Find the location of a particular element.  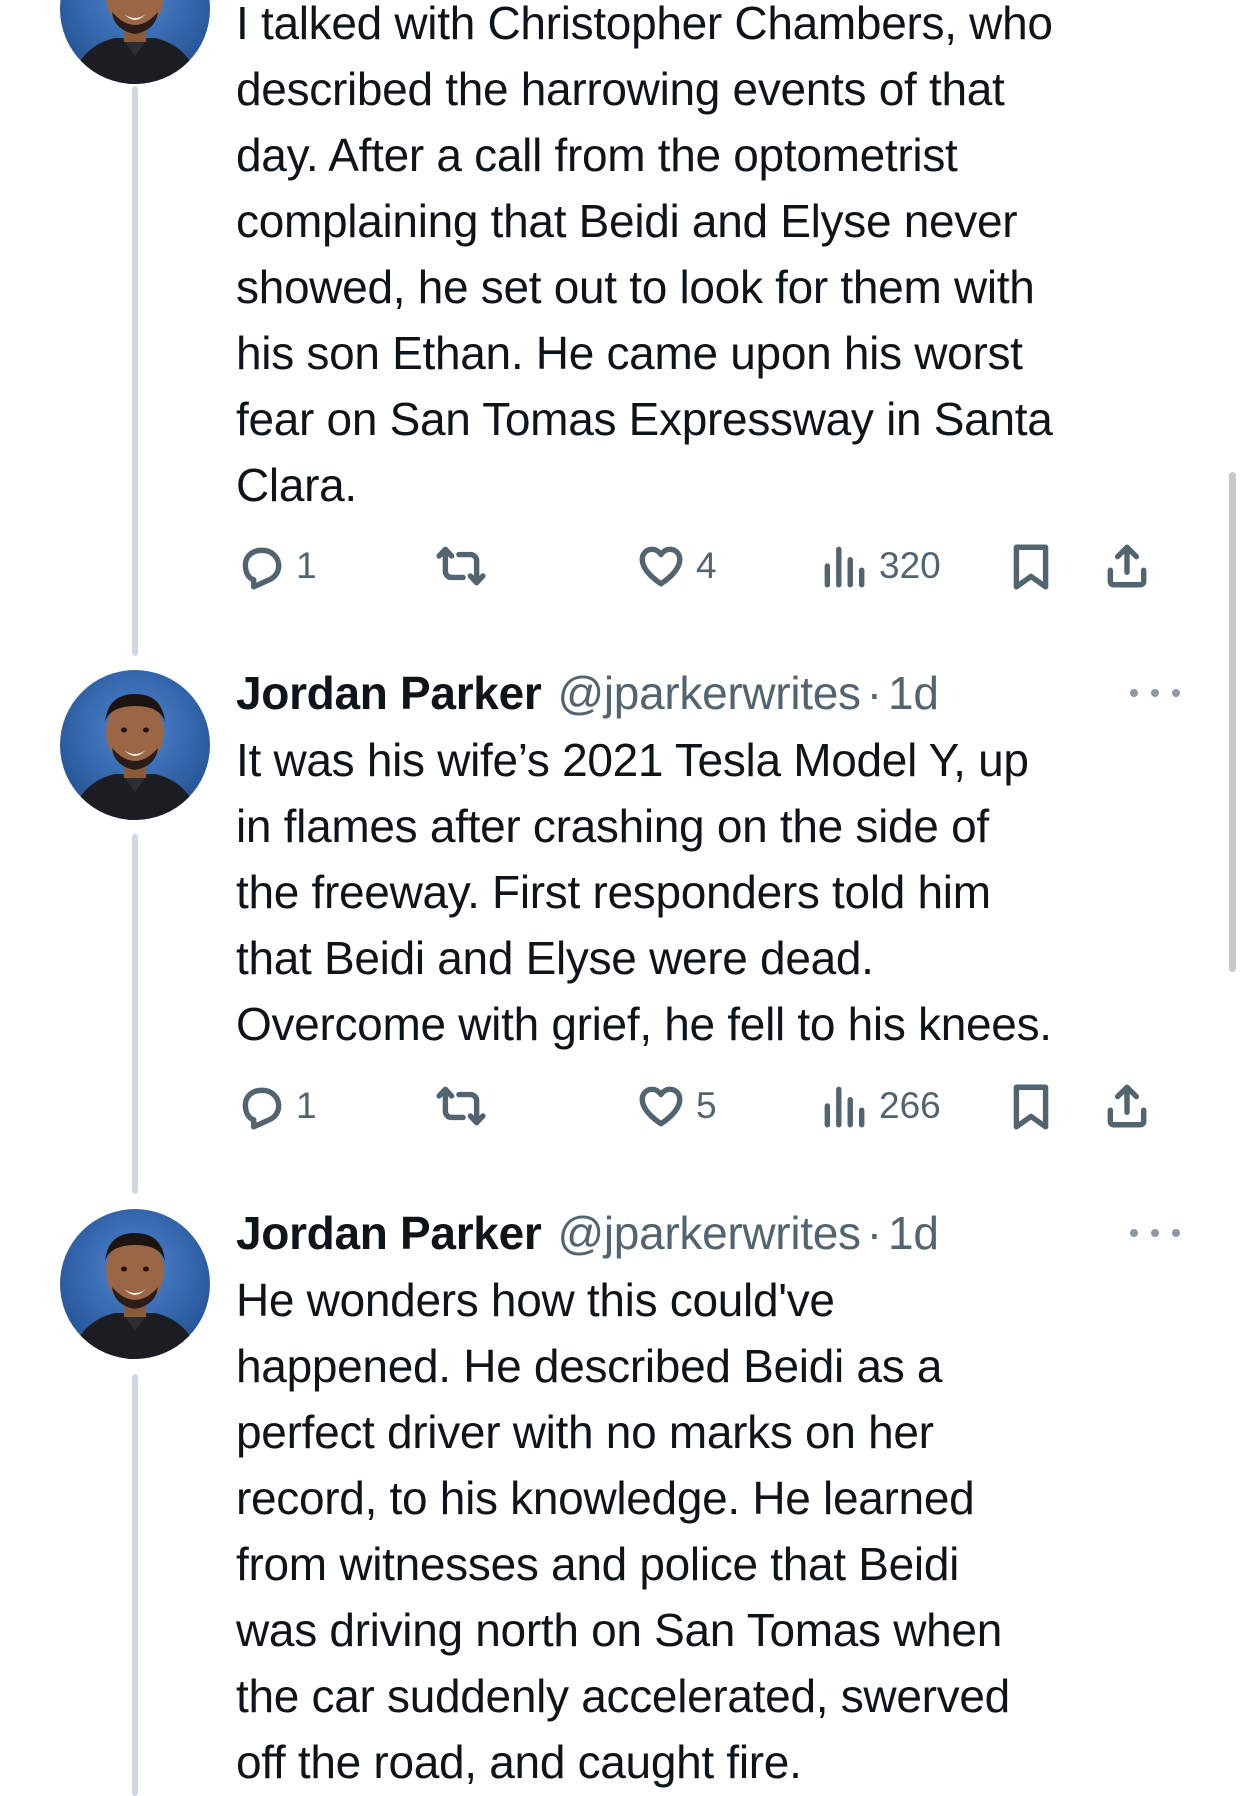

scrollbar is located at coordinates (1232, 722).